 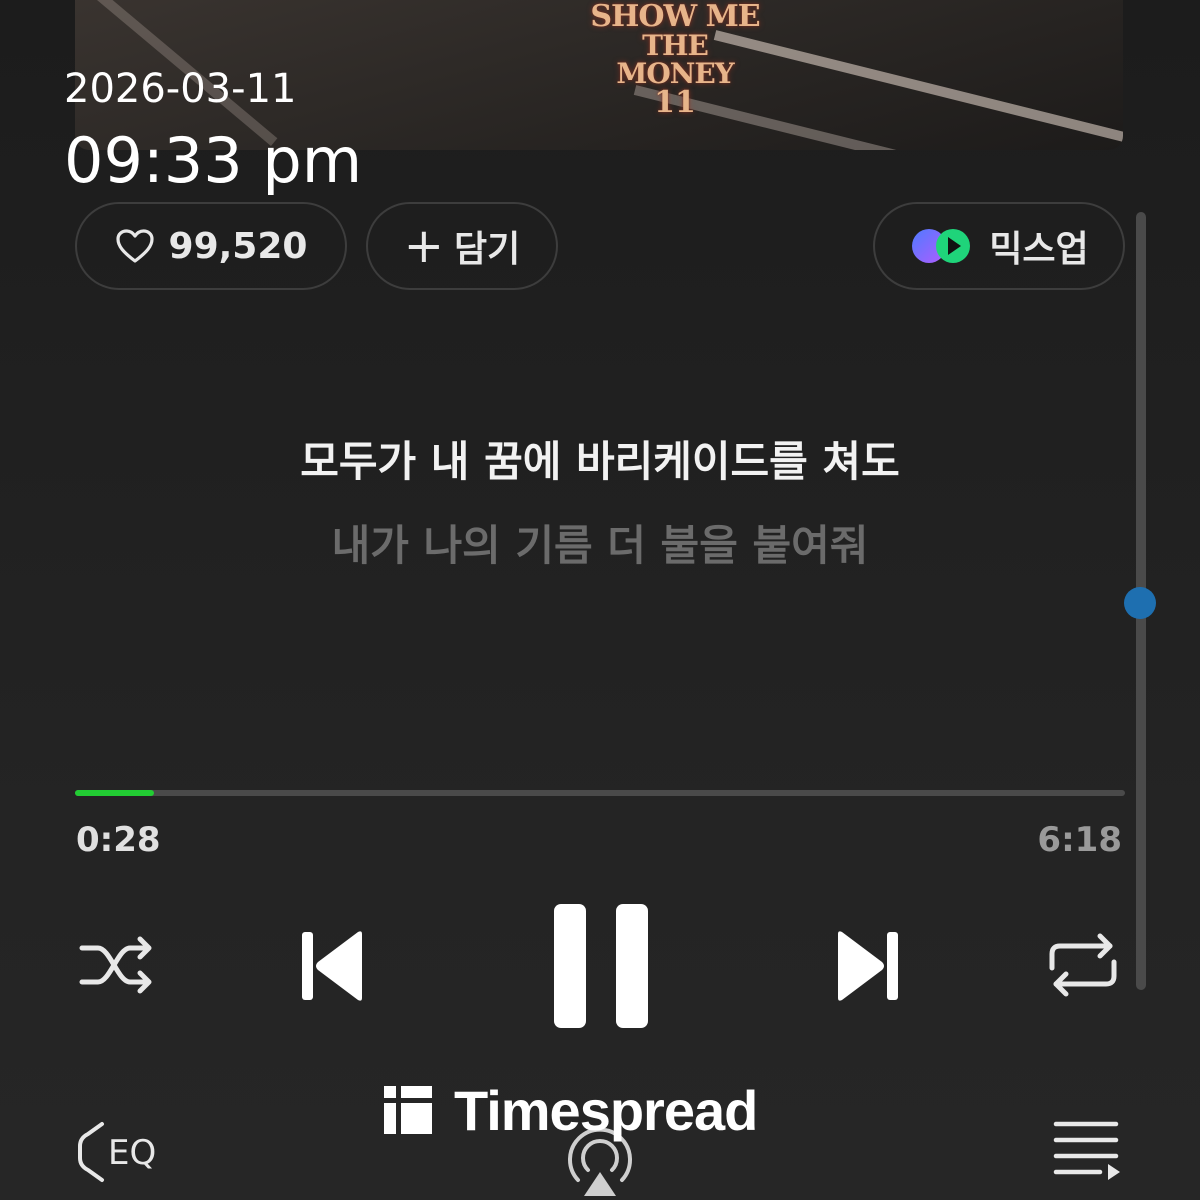 I want to click on watermark-text: Timespread, so click(x=606, y=1110).